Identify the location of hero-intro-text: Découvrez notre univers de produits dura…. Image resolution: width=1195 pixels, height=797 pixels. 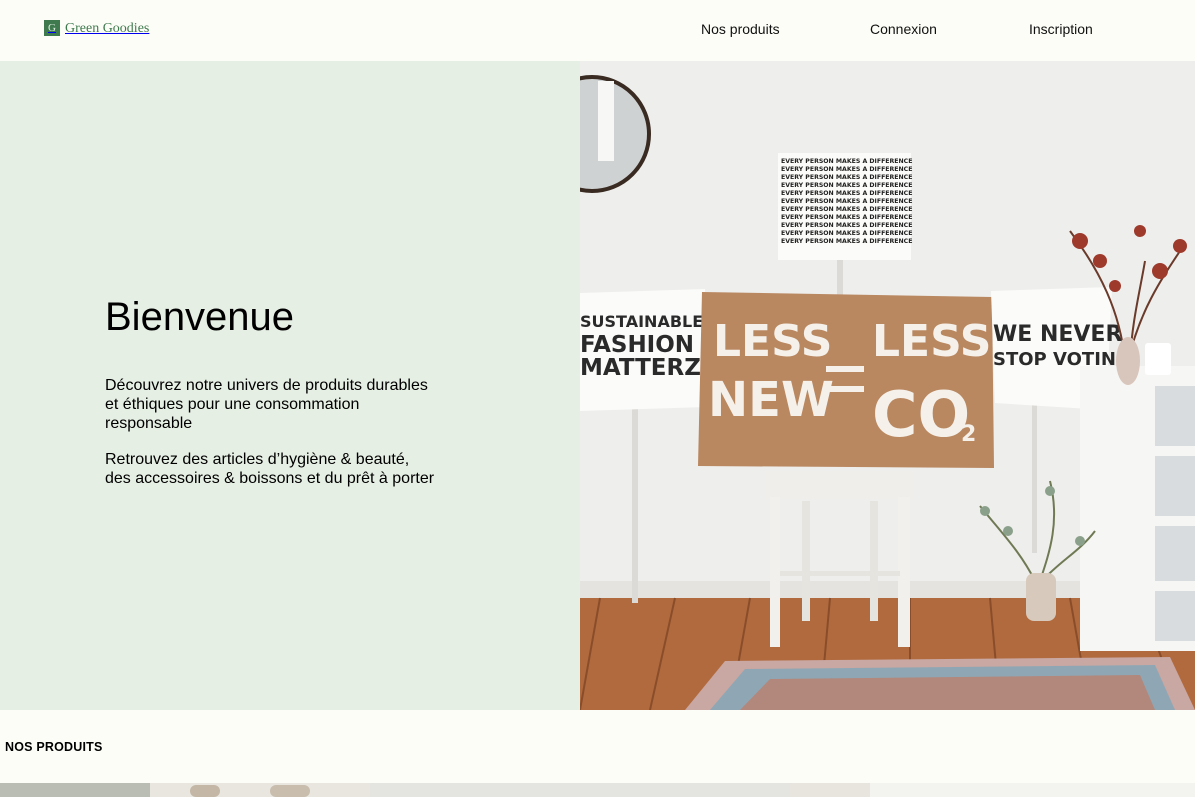
(266, 404).